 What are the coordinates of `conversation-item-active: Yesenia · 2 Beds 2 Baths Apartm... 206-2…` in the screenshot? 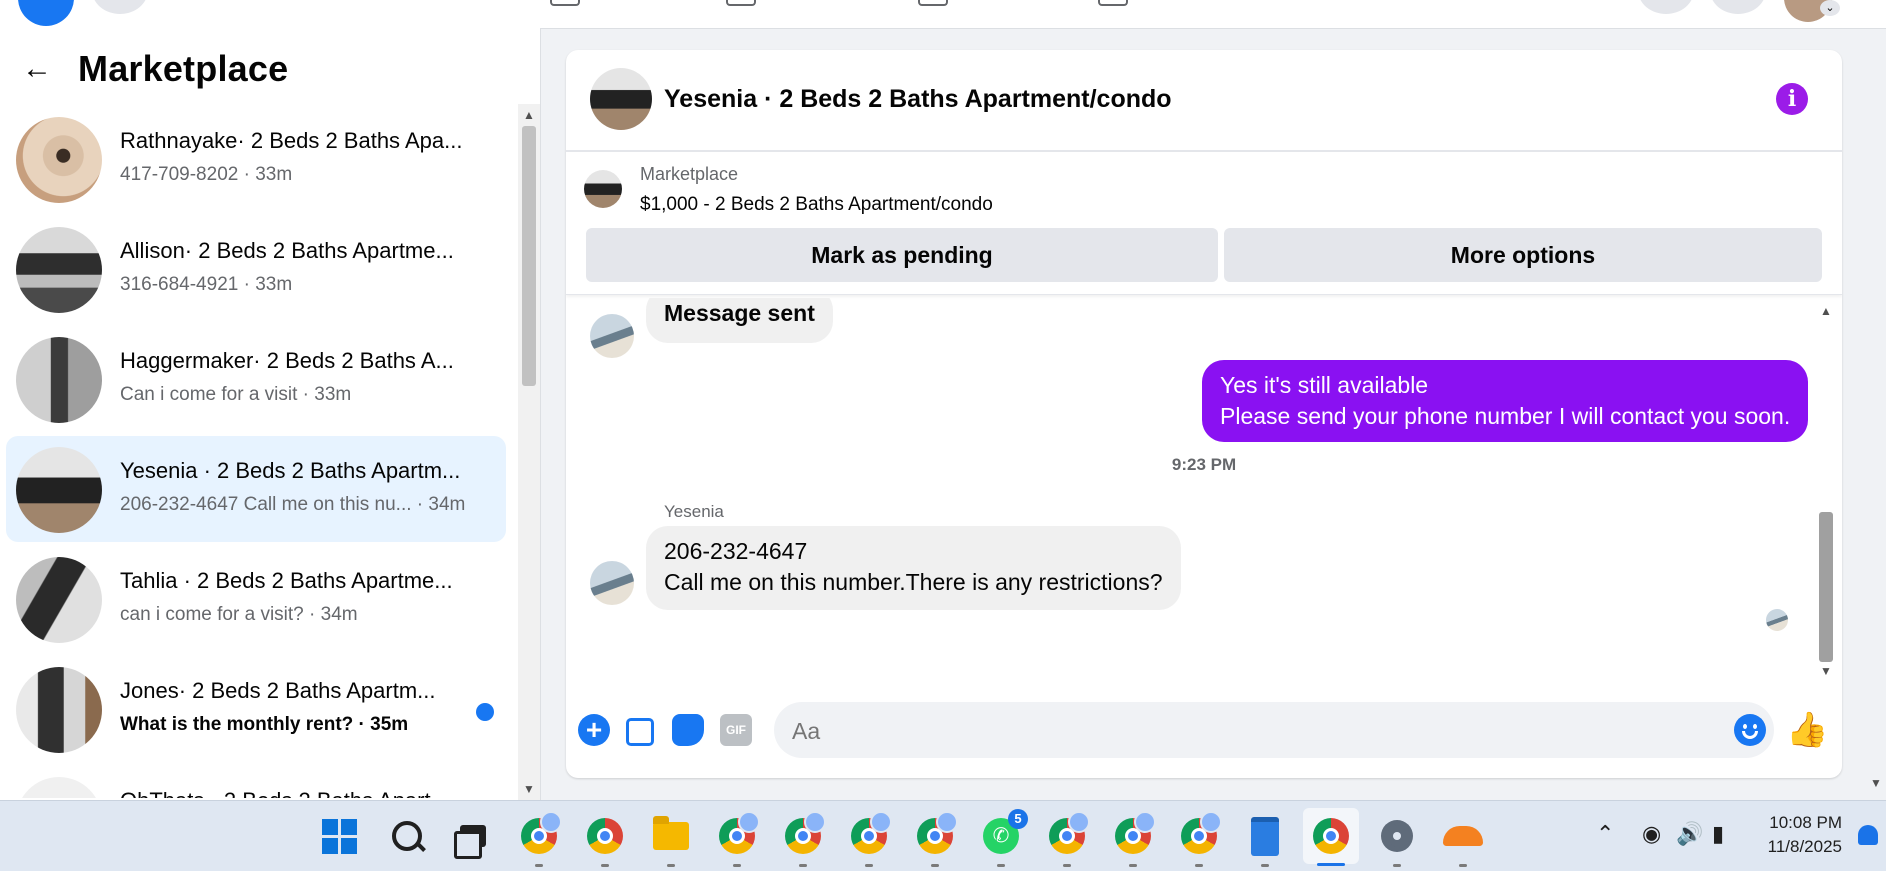 It's located at (256, 489).